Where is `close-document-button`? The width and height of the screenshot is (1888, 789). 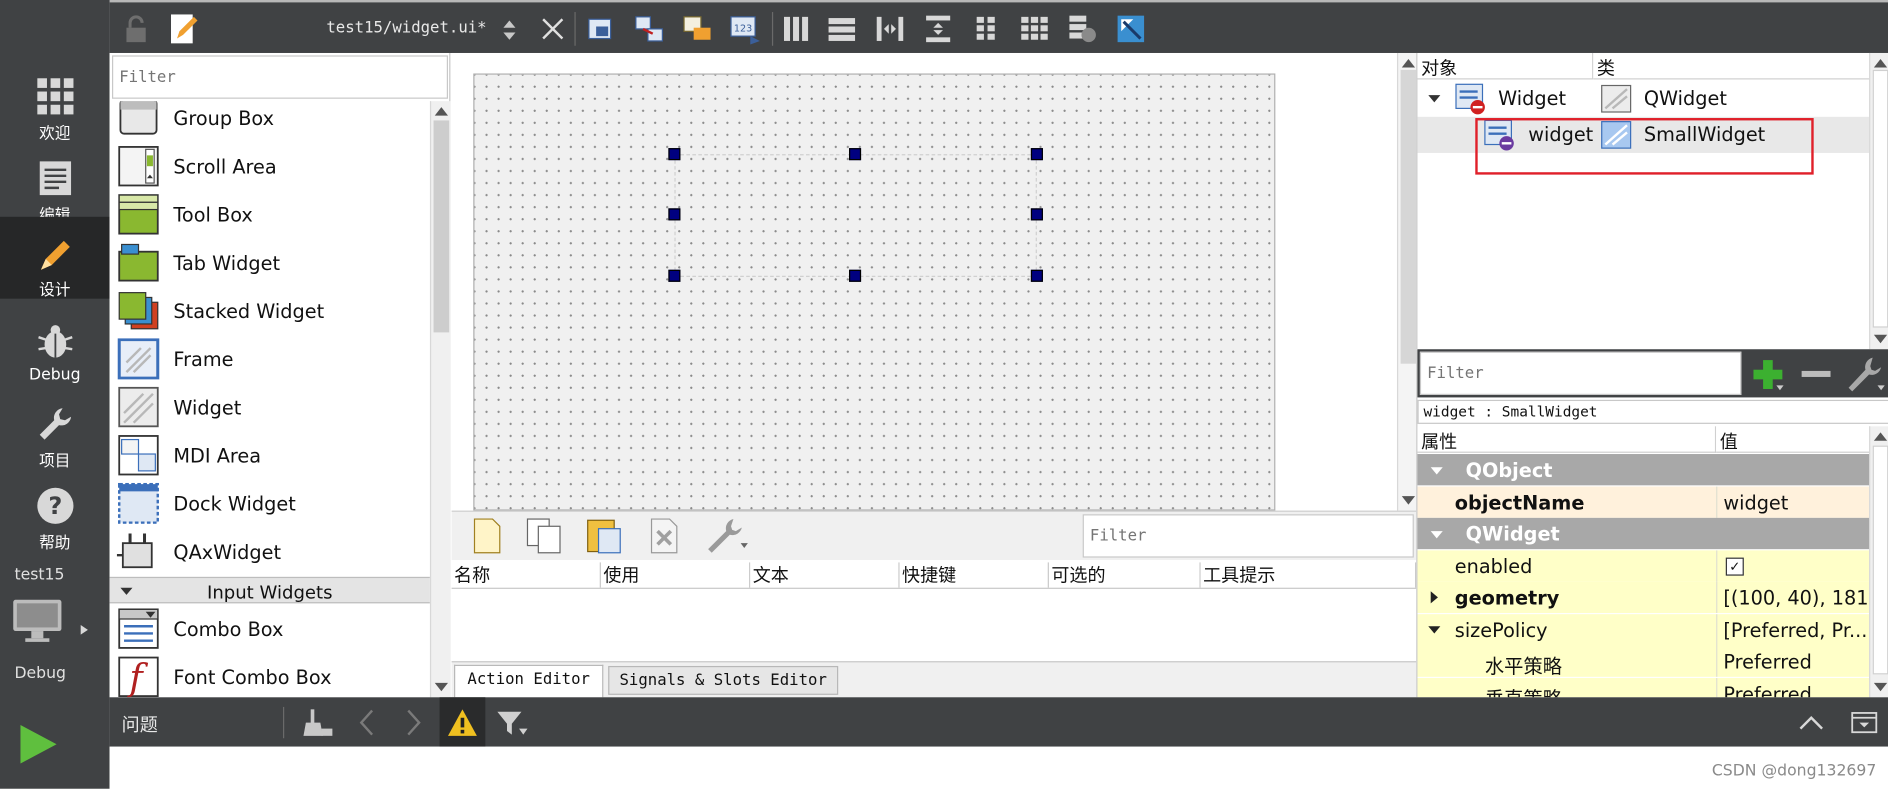 close-document-button is located at coordinates (553, 29).